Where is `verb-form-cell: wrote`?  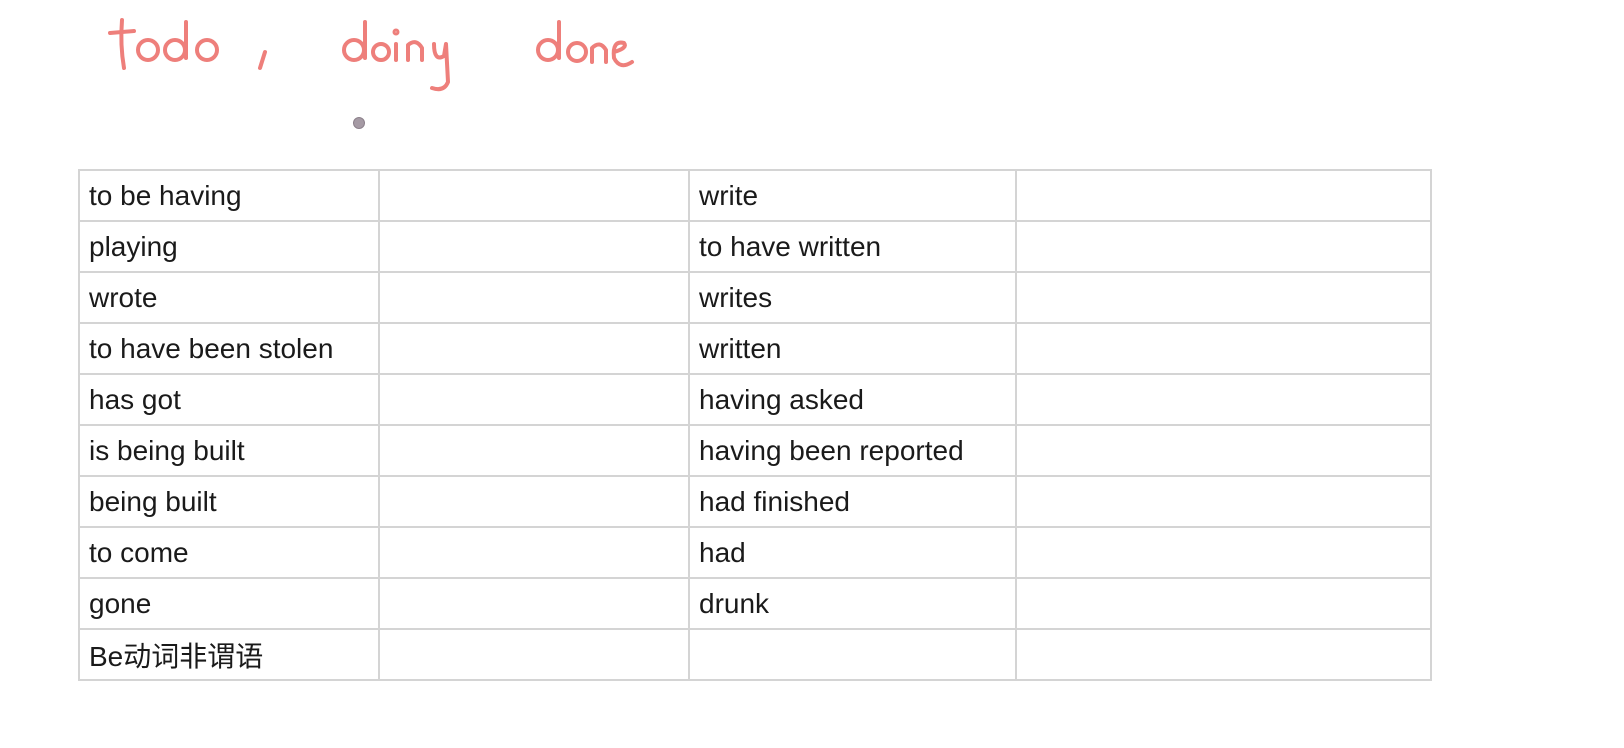
verb-form-cell: wrote is located at coordinates (229, 297).